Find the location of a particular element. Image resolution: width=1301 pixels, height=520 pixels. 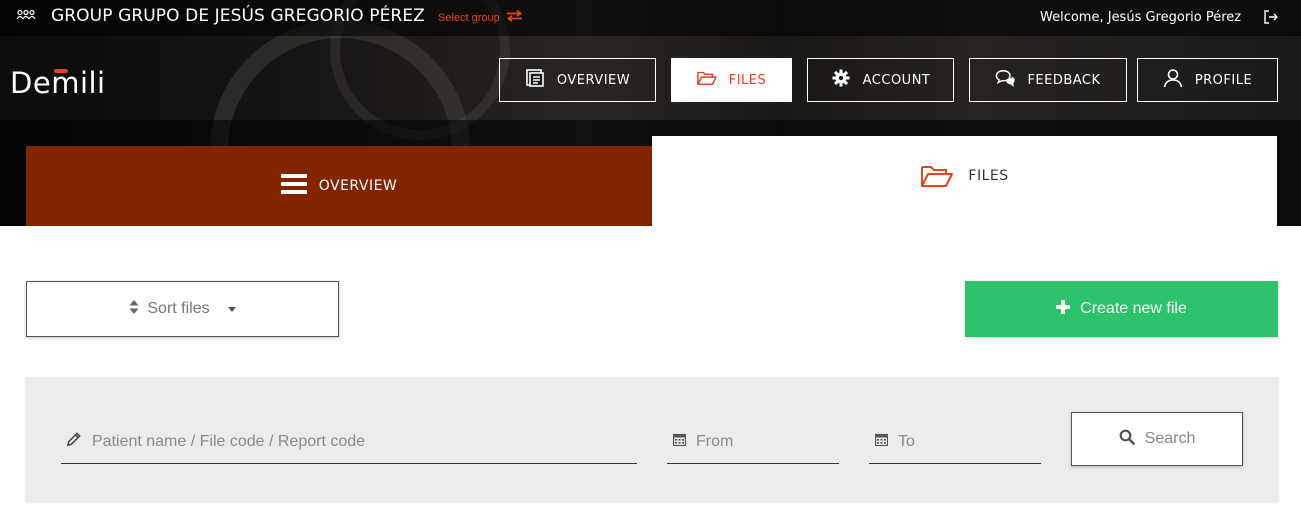

tab-overview: OVERVIEW is located at coordinates (339, 186).